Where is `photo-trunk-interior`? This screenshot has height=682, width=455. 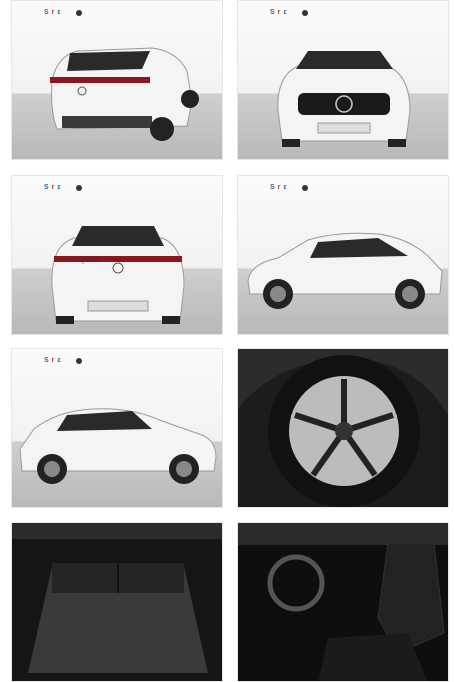
photo-trunk-interior is located at coordinates (117, 602).